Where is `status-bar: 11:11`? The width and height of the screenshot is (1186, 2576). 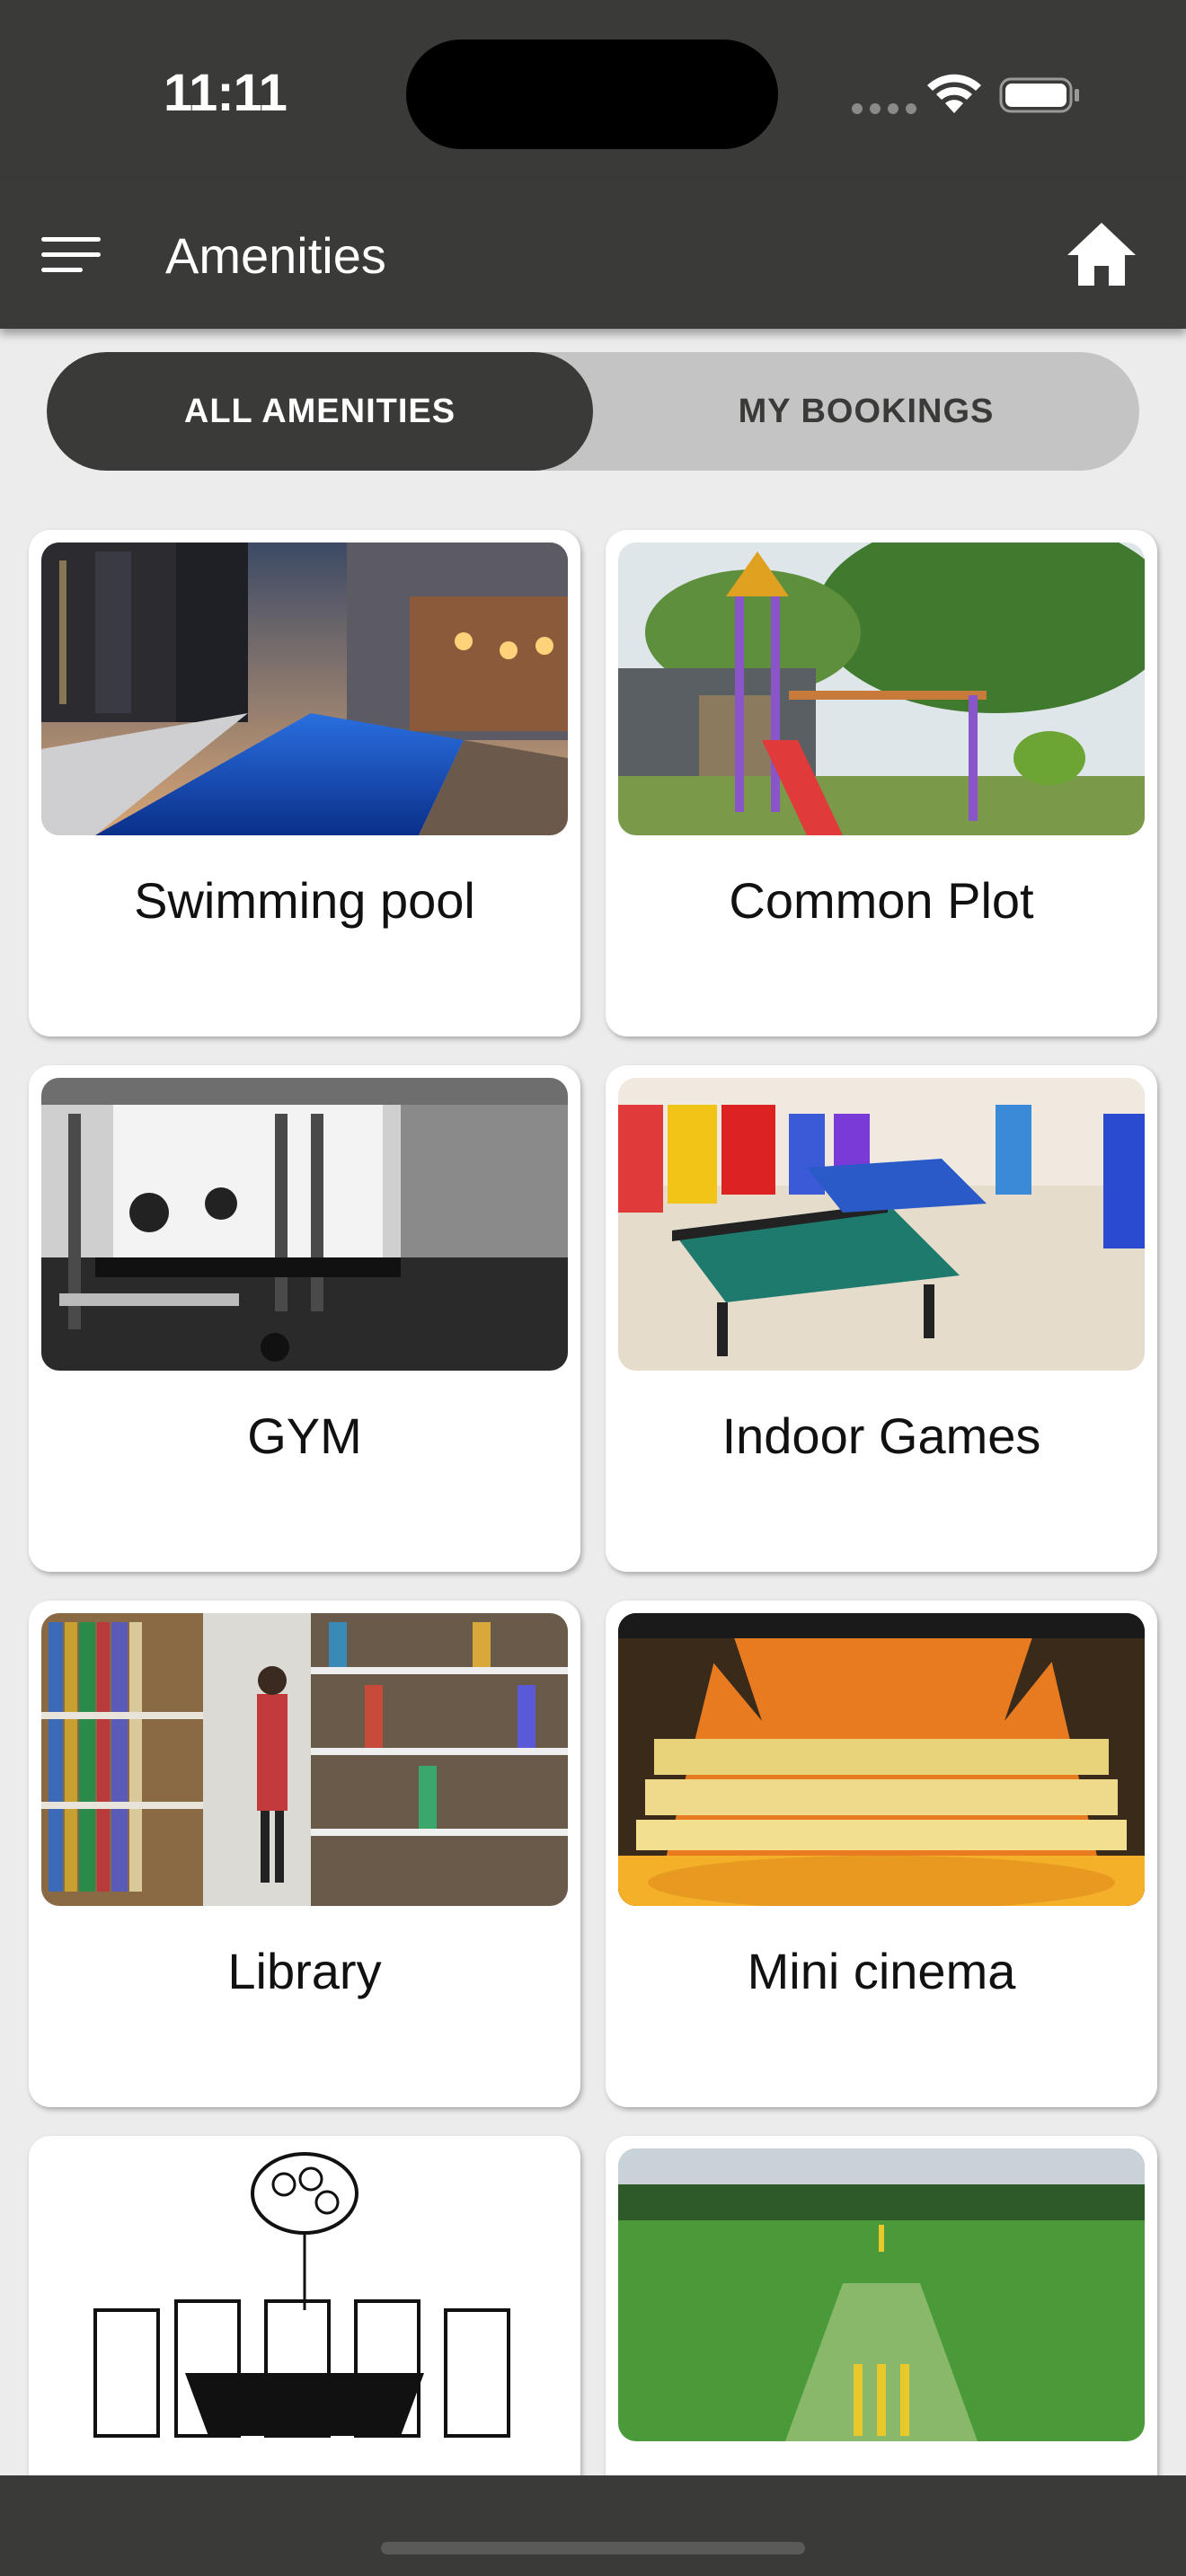
status-bar: 11:11 is located at coordinates (593, 90).